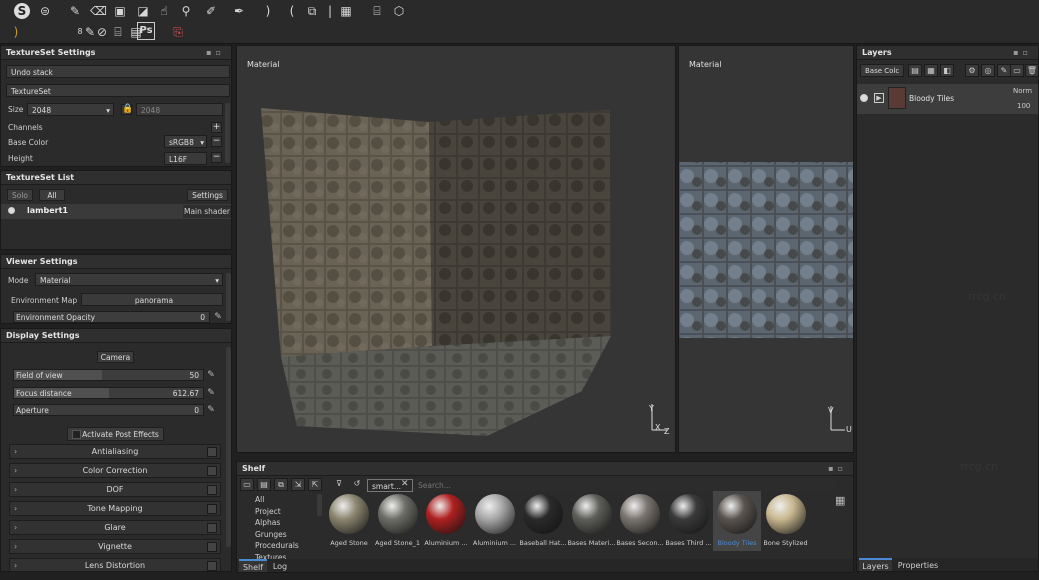  I want to click on effect-row-dof: › DOF, so click(115, 489).